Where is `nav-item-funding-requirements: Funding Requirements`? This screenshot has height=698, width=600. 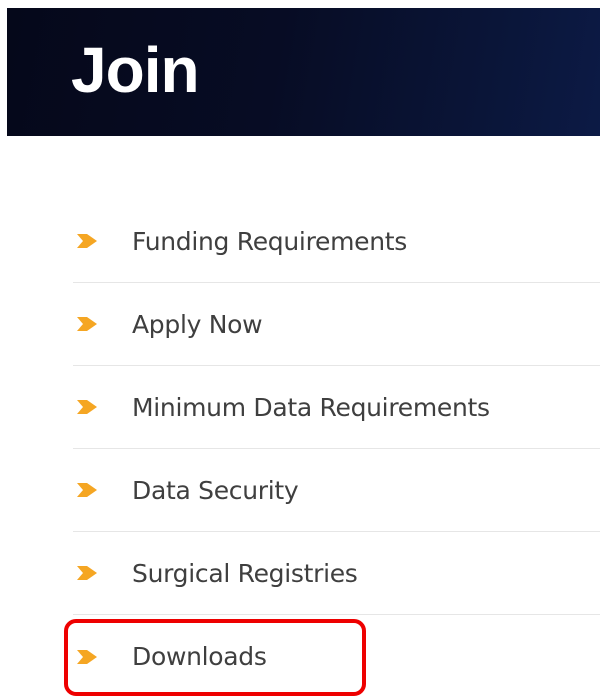 nav-item-funding-requirements: Funding Requirements is located at coordinates (336, 241).